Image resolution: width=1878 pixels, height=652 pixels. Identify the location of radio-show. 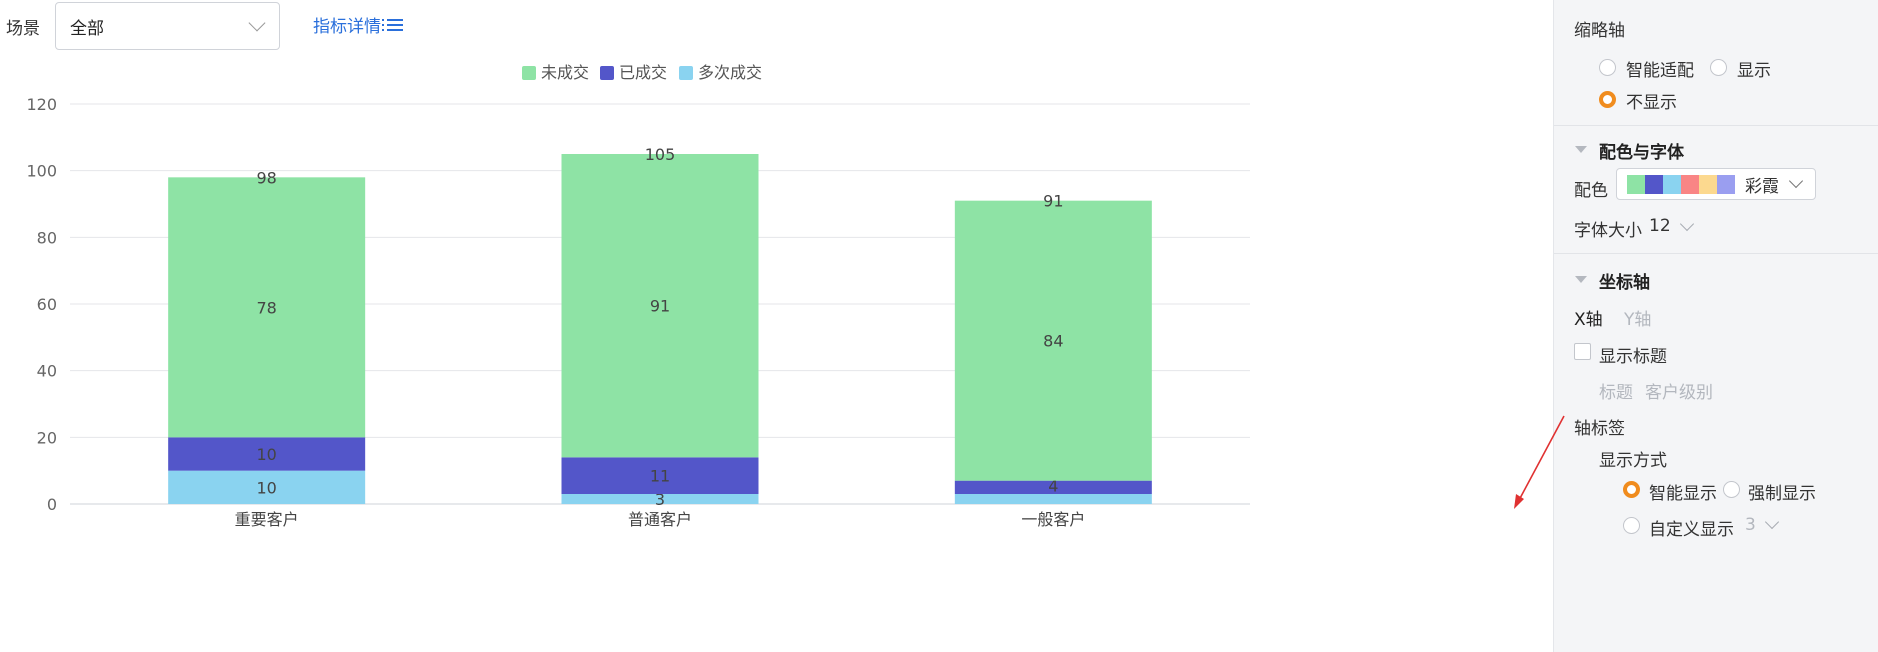
(1718, 67).